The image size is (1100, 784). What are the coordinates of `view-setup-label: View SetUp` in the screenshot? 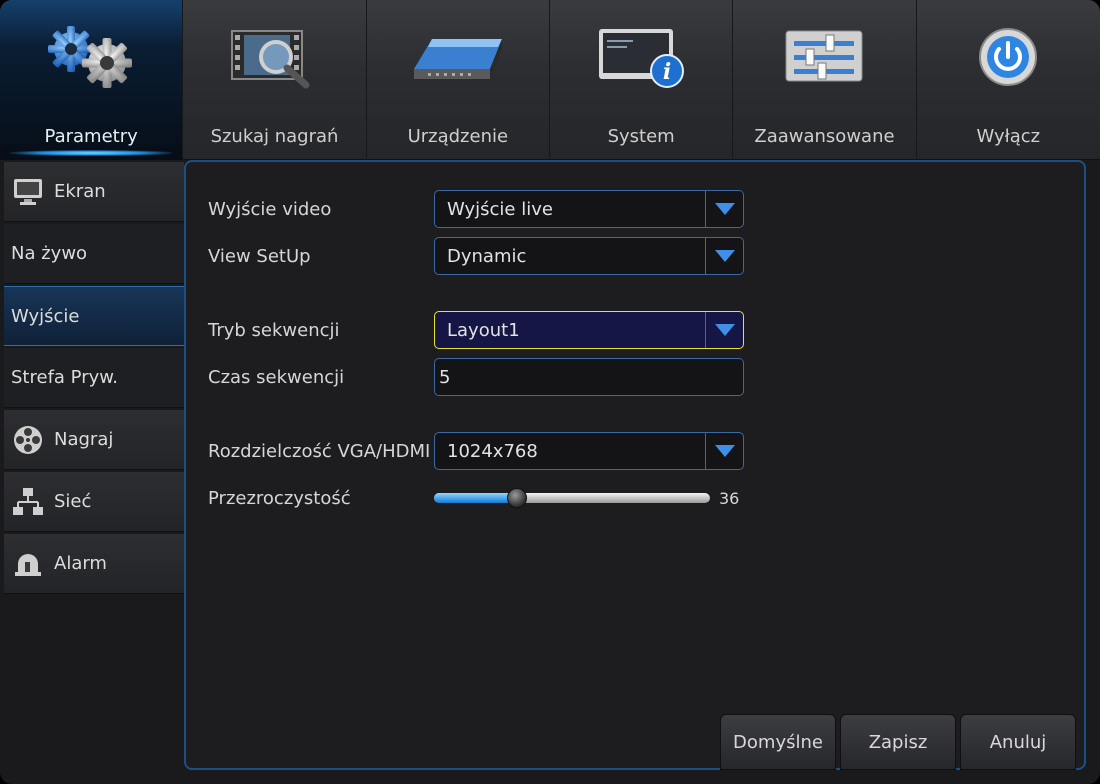 It's located at (259, 256).